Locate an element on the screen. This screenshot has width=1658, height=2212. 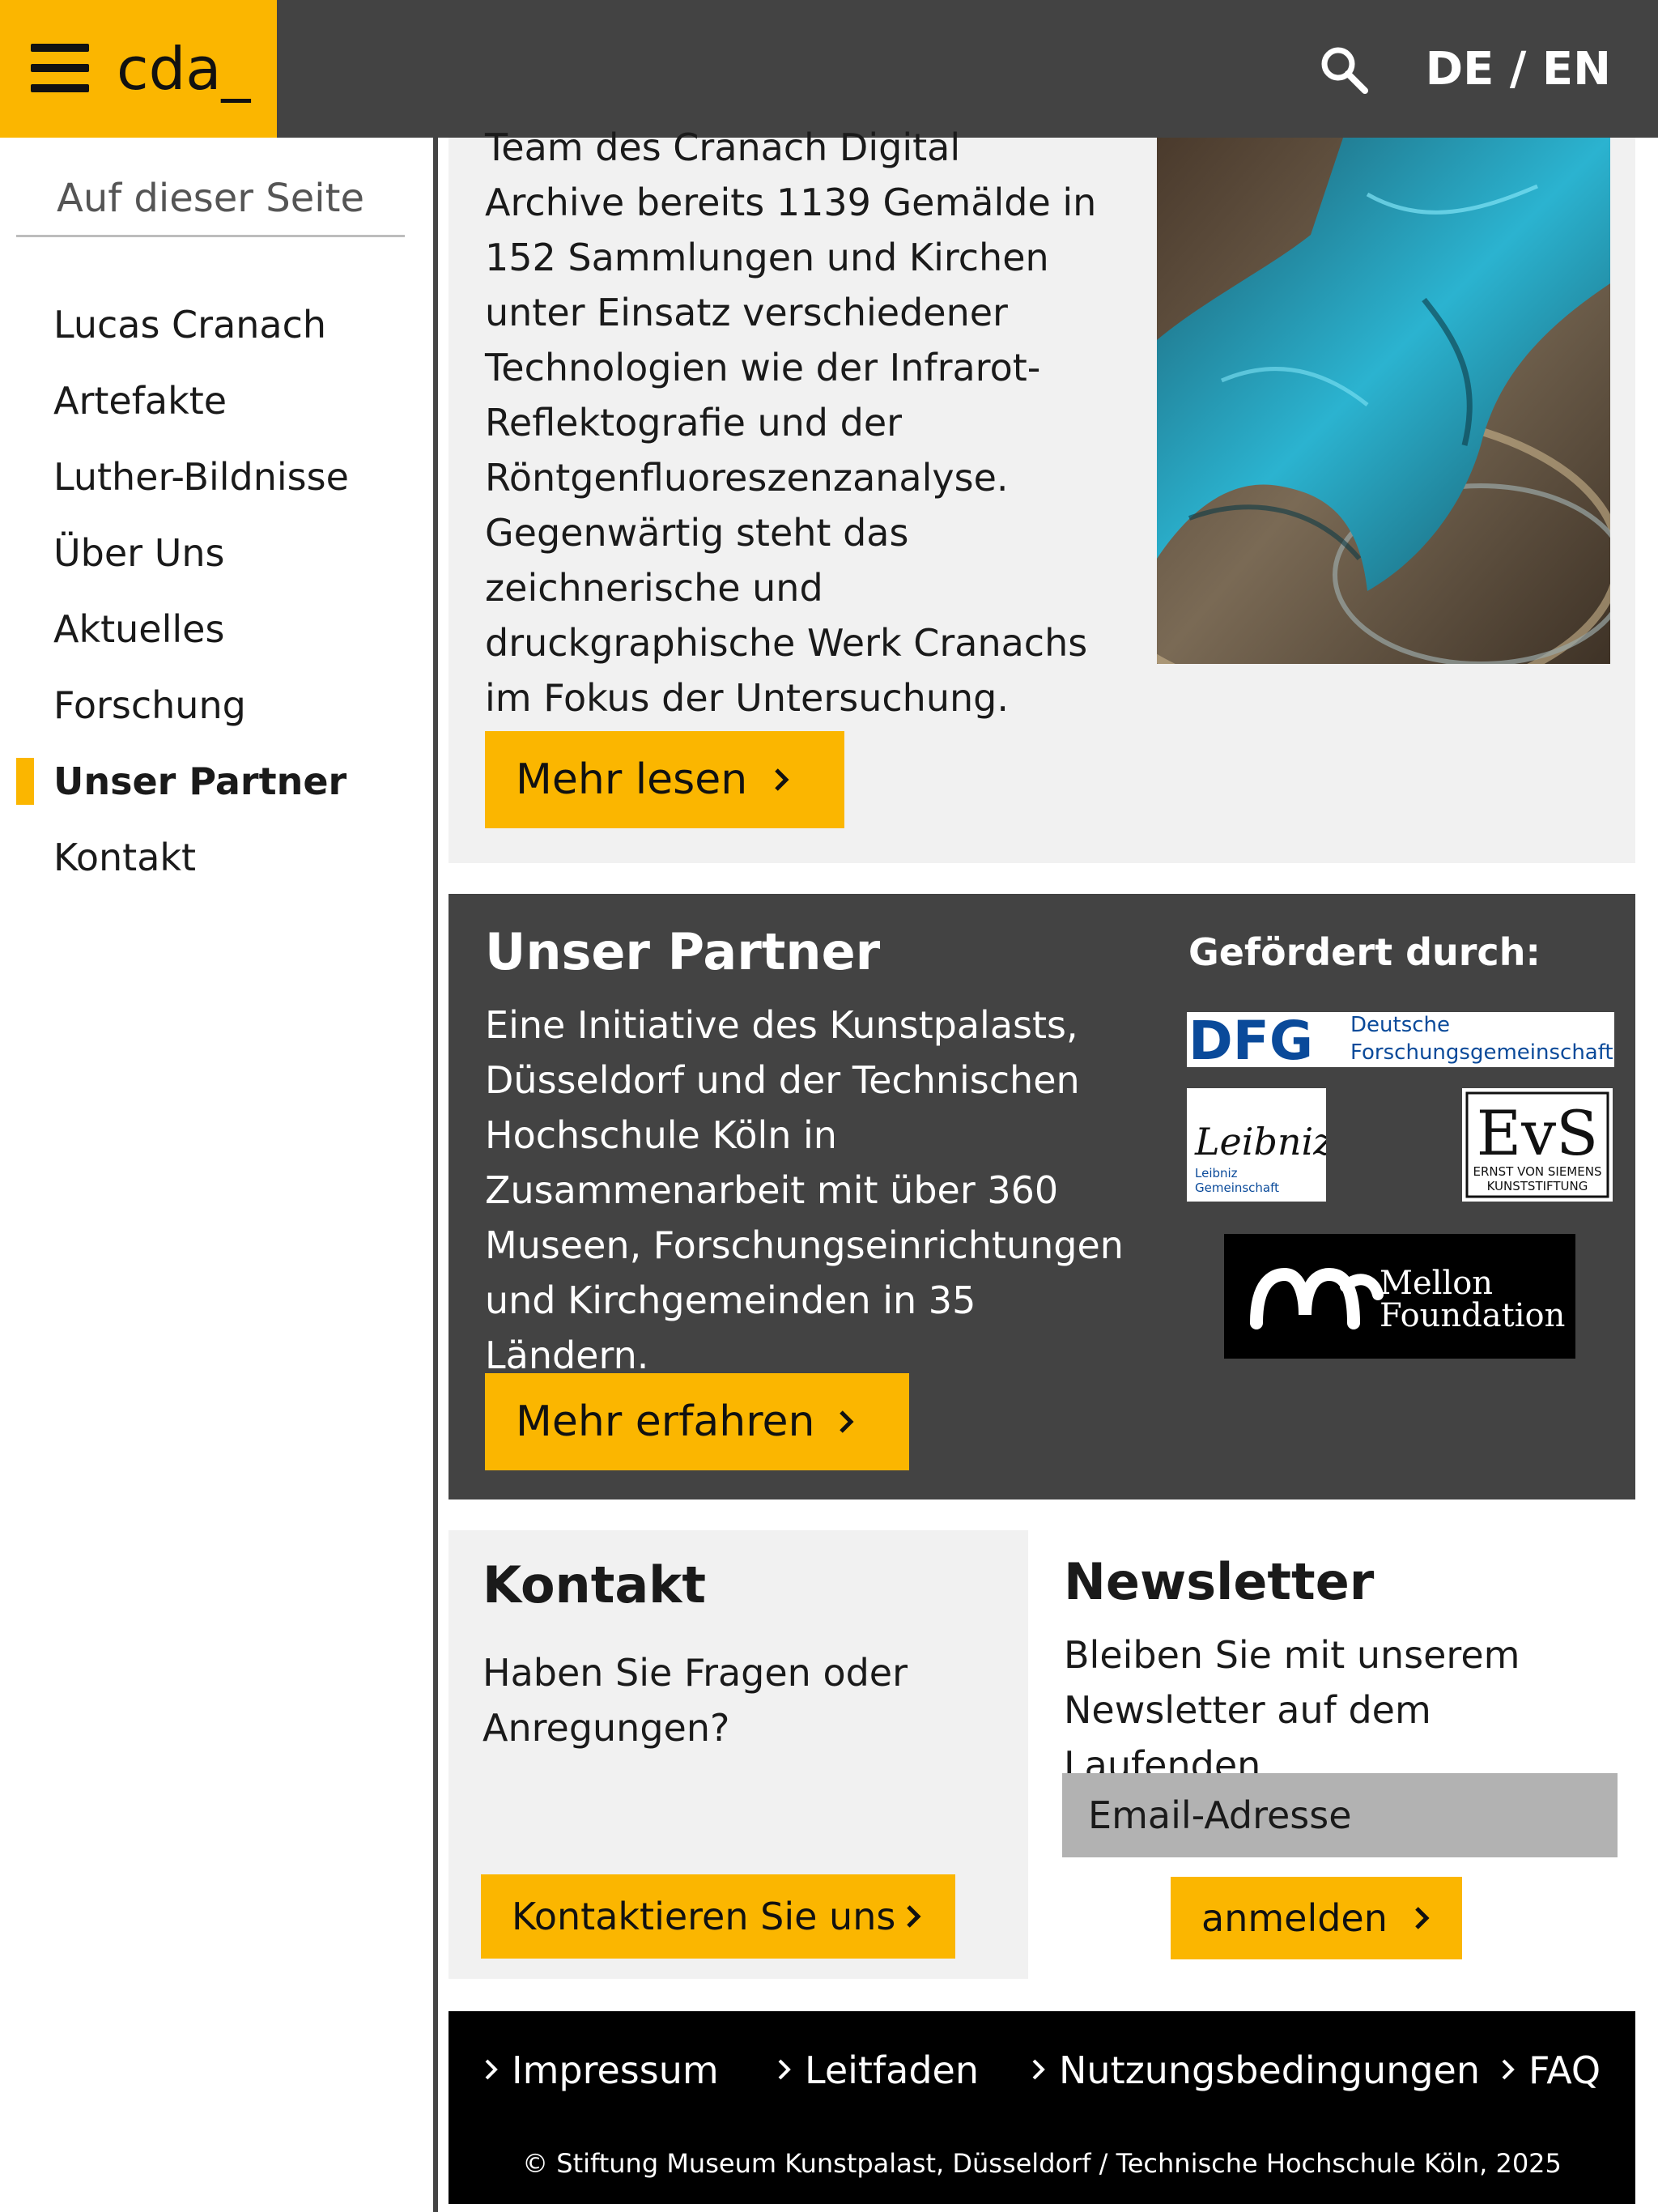
mehr-erfahren-label: Mehr erfahren is located at coordinates (665, 1422).